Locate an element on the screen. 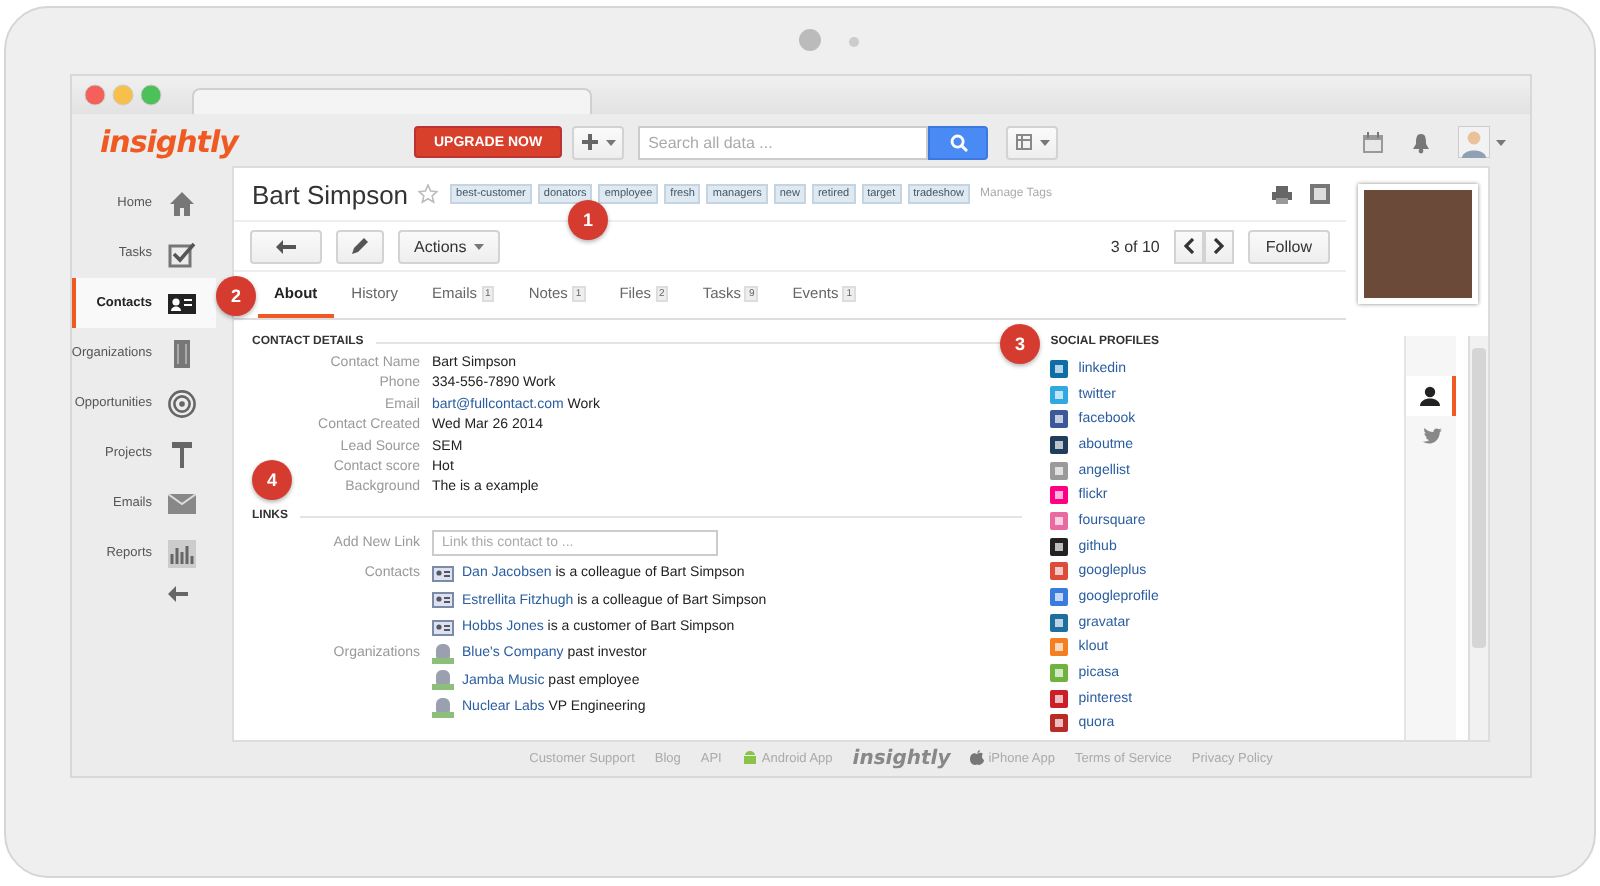  contact-name: Bart Simpson is located at coordinates (330, 194).